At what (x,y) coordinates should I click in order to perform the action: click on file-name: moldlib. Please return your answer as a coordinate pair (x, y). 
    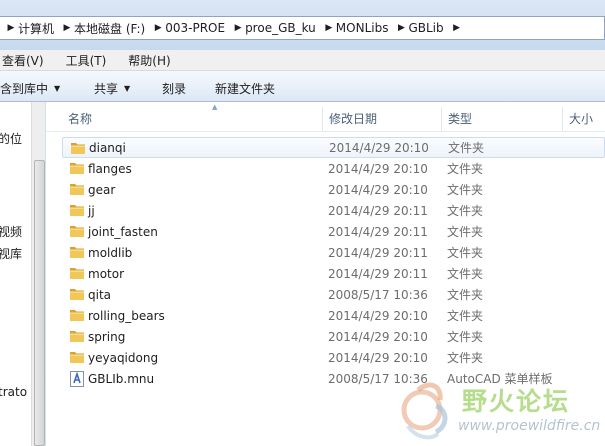
    Looking at the image, I should click on (110, 253).